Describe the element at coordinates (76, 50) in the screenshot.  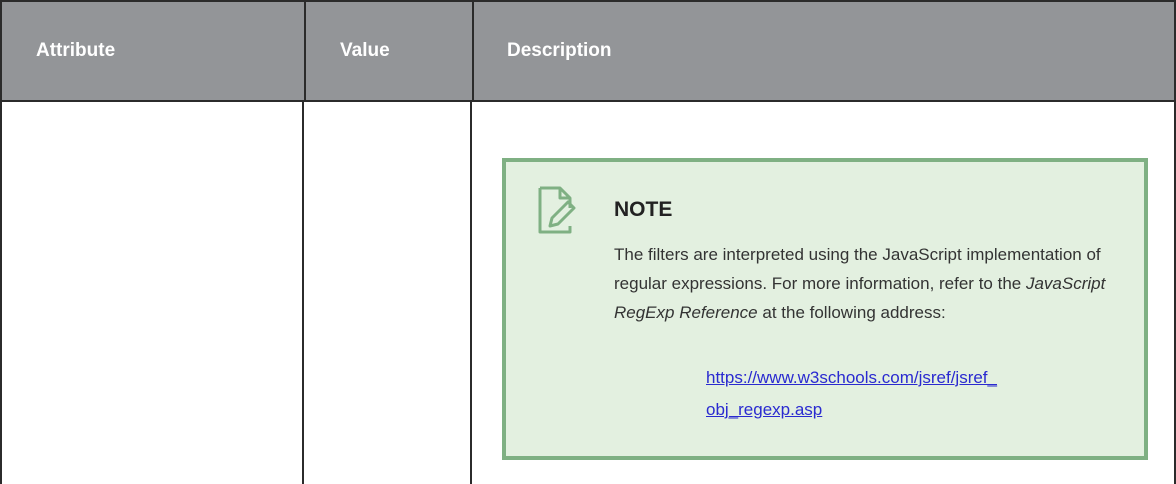
I see `header-attribute: Attribute` at that location.